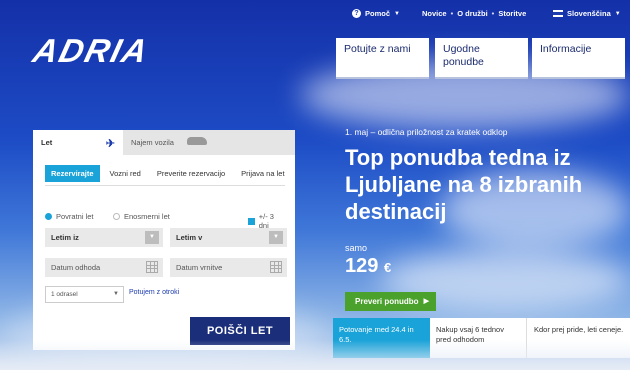  Describe the element at coordinates (315, 355) in the screenshot. I see `background-fog` at that location.